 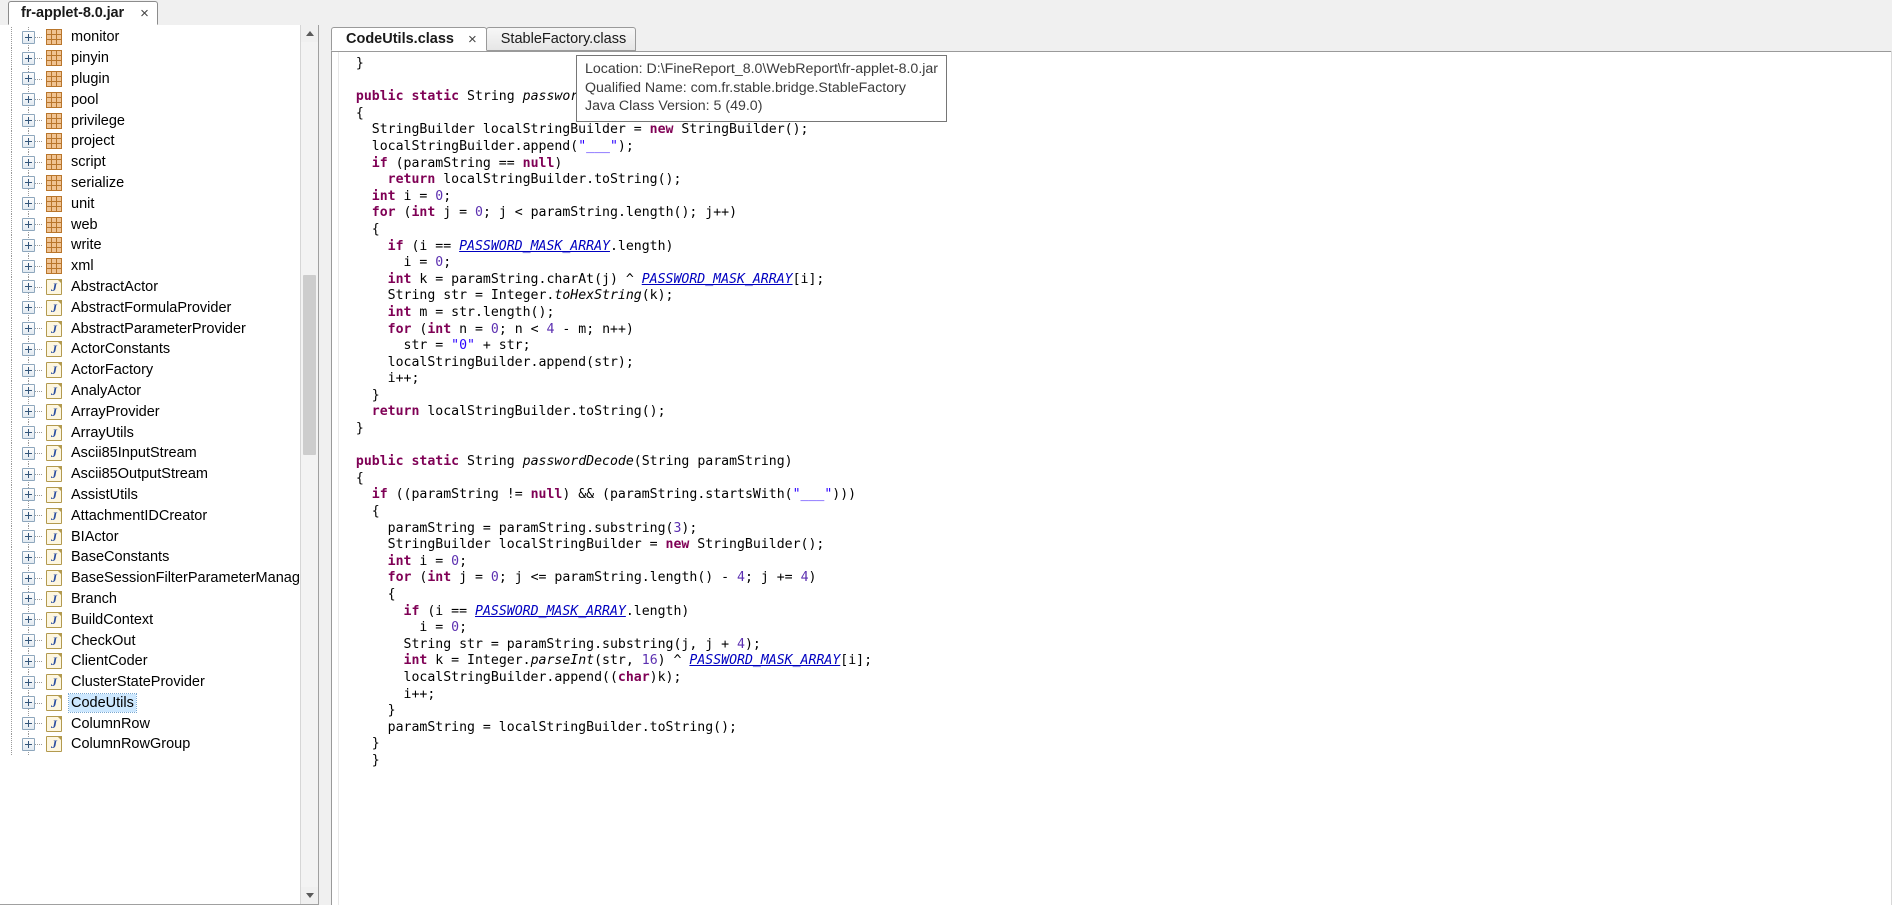 I want to click on tree-item-clientcoder: ClientCoder, so click(x=150, y=661).